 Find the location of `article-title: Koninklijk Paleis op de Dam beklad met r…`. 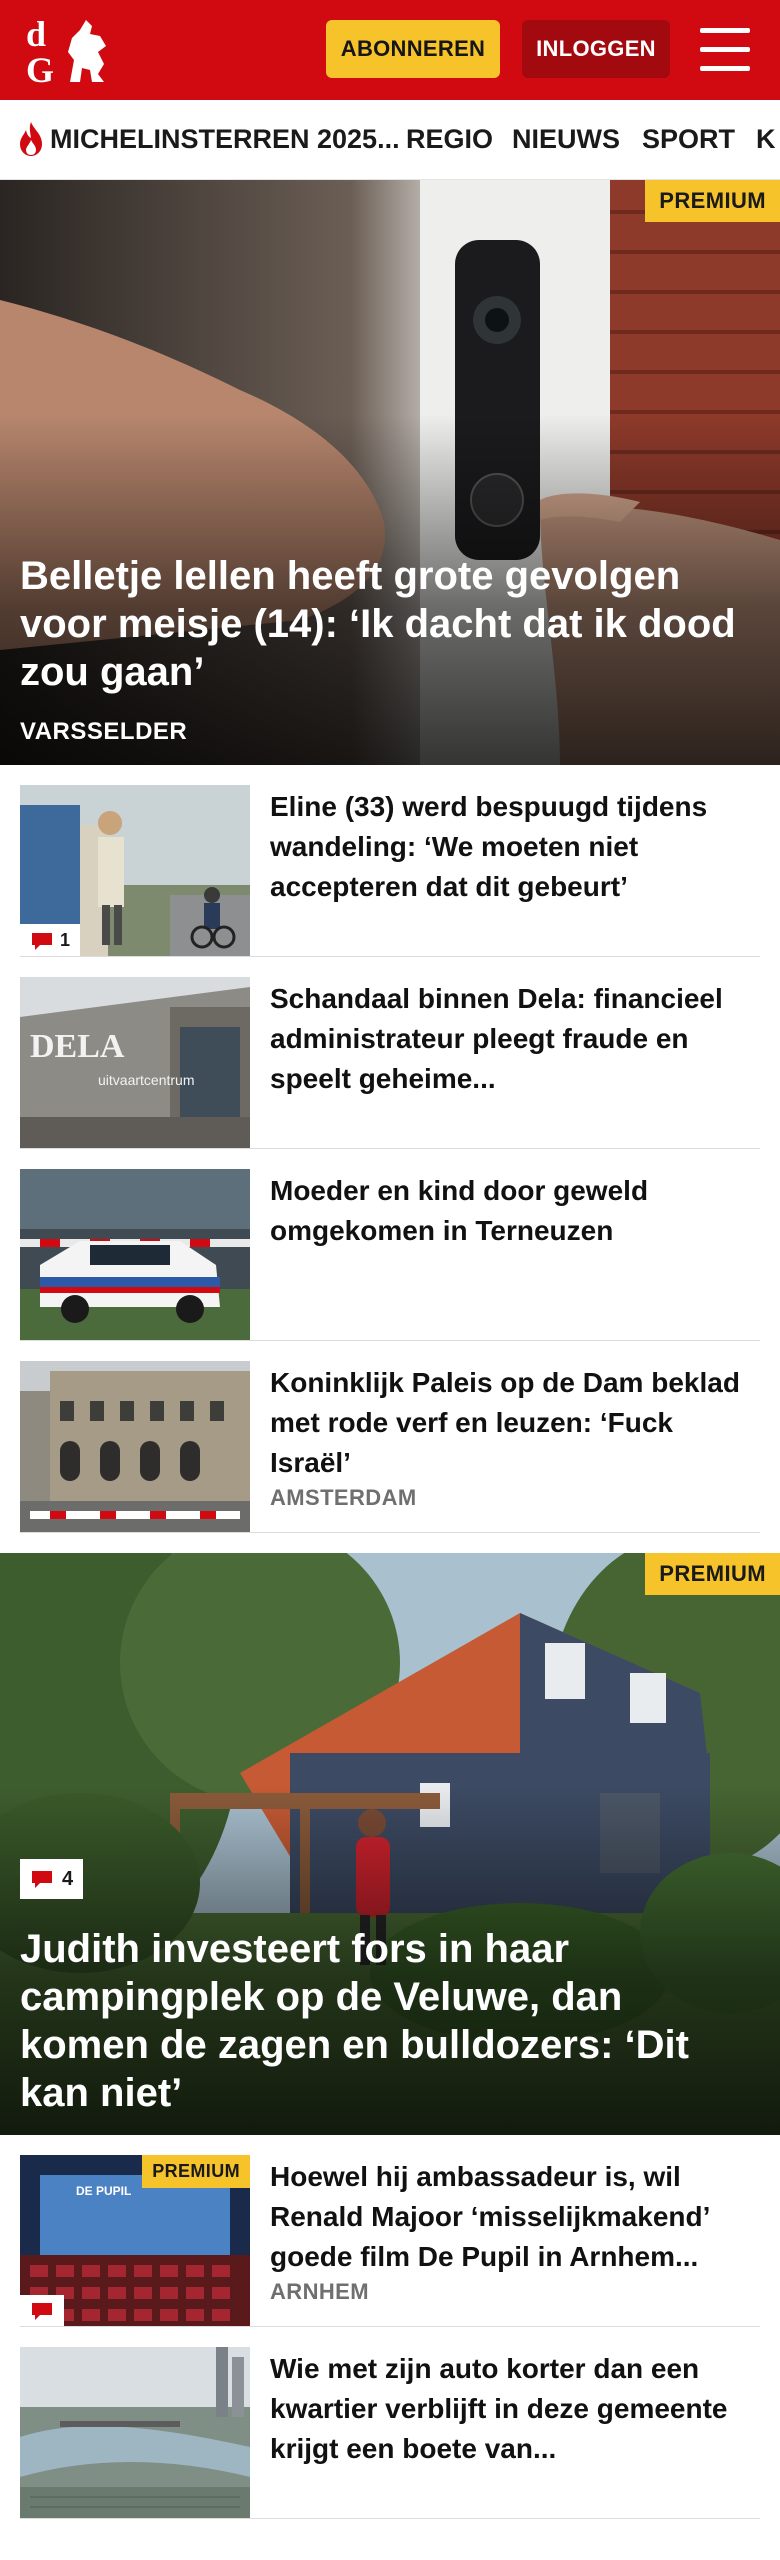

article-title: Koninklijk Paleis op de Dam beklad met r… is located at coordinates (515, 1423).